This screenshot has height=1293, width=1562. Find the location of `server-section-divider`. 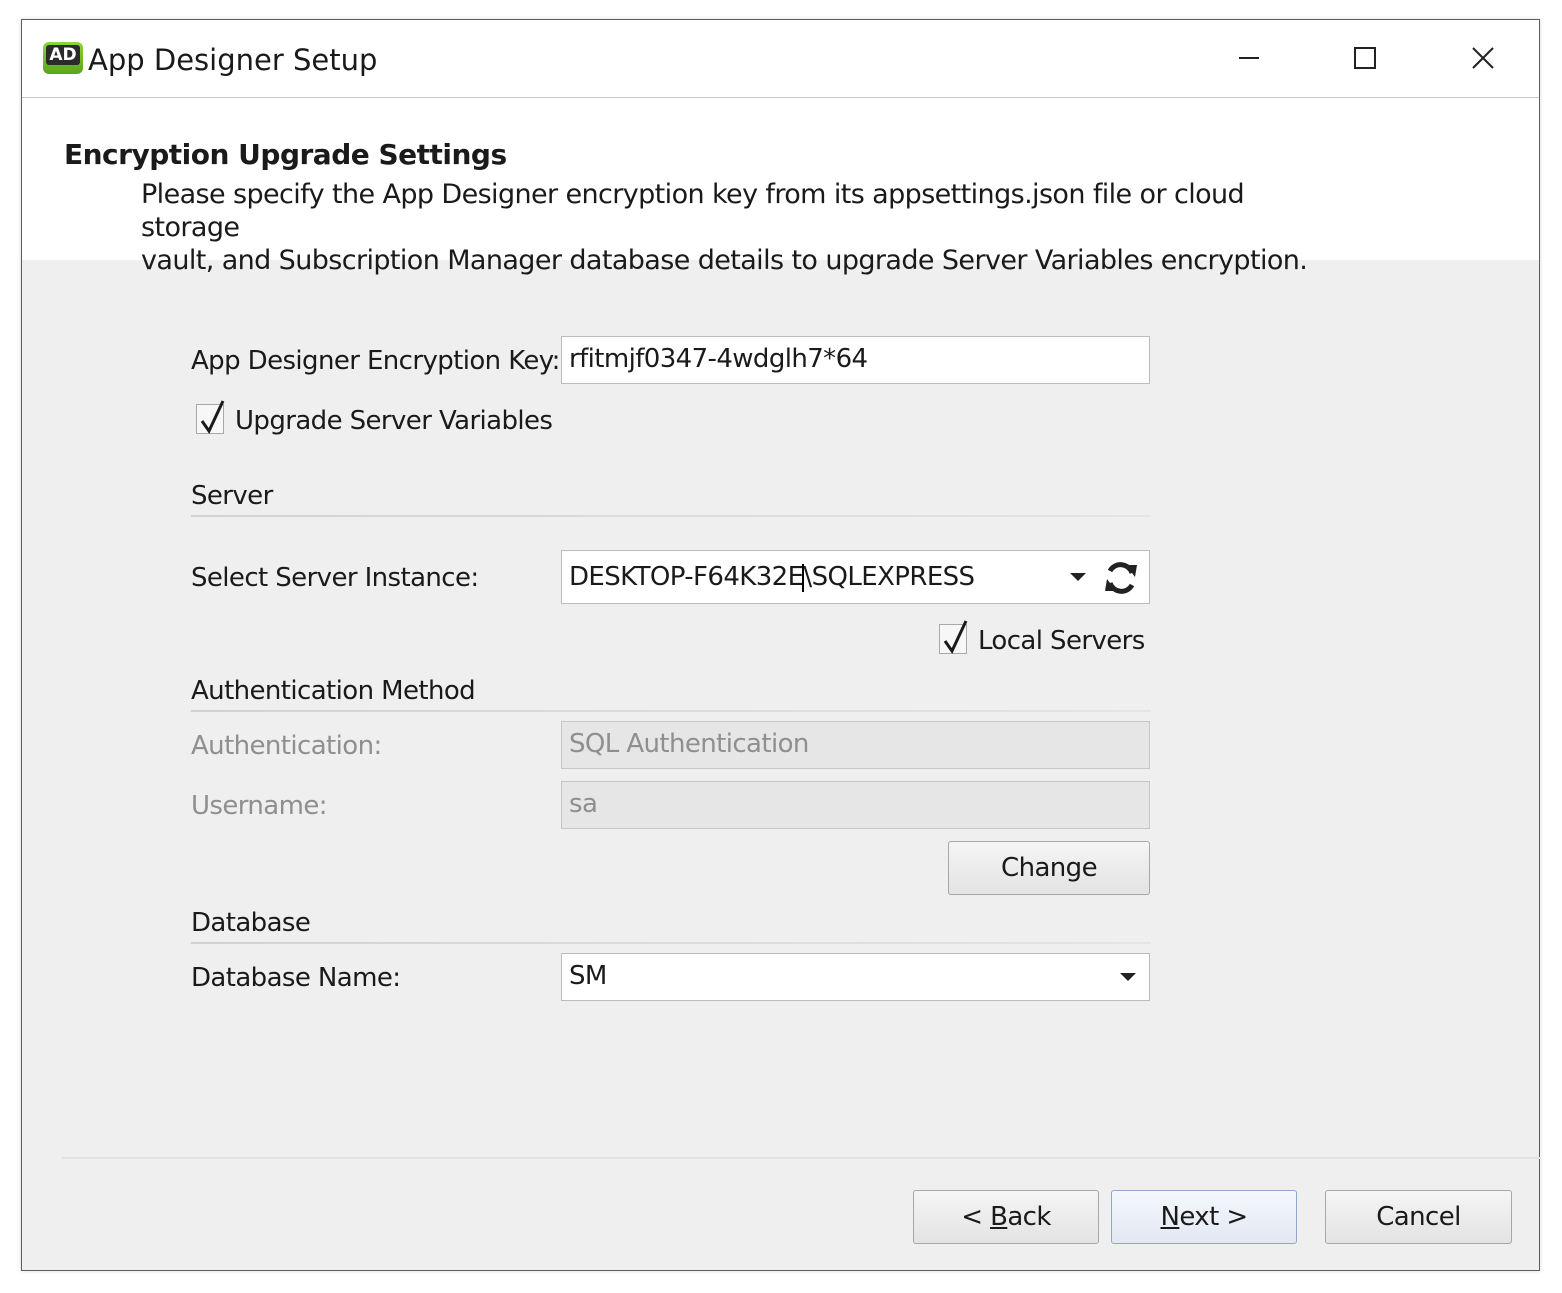

server-section-divider is located at coordinates (671, 516).